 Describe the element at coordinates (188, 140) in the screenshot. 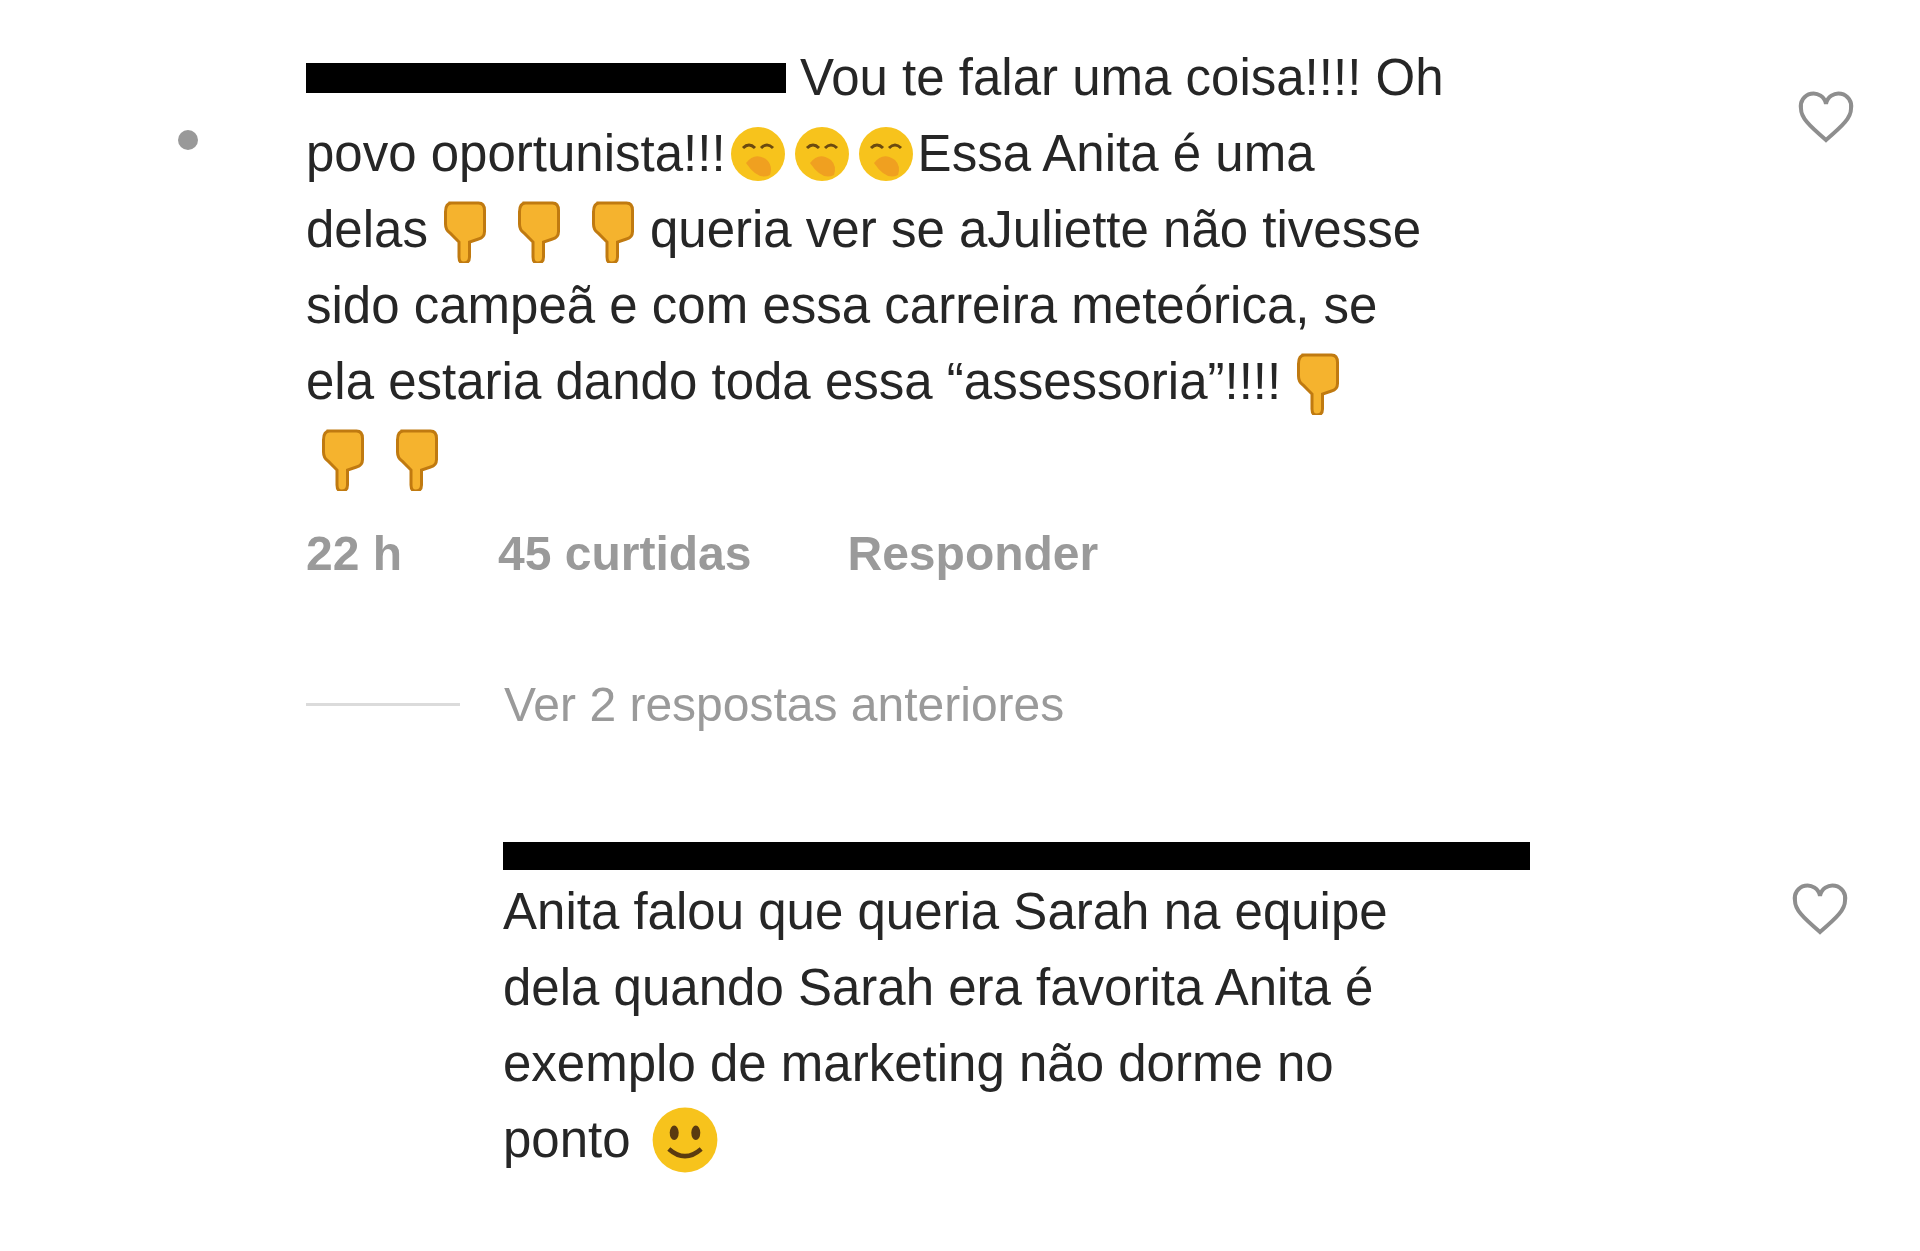

I see `avatar` at that location.